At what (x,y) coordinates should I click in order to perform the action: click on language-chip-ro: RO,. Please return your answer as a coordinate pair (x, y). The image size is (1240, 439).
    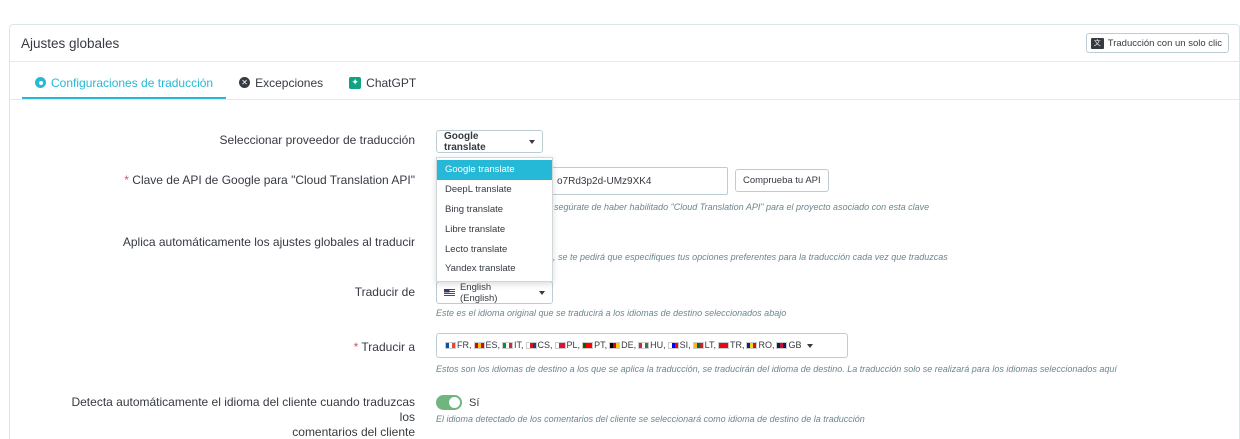
    Looking at the image, I should click on (760, 345).